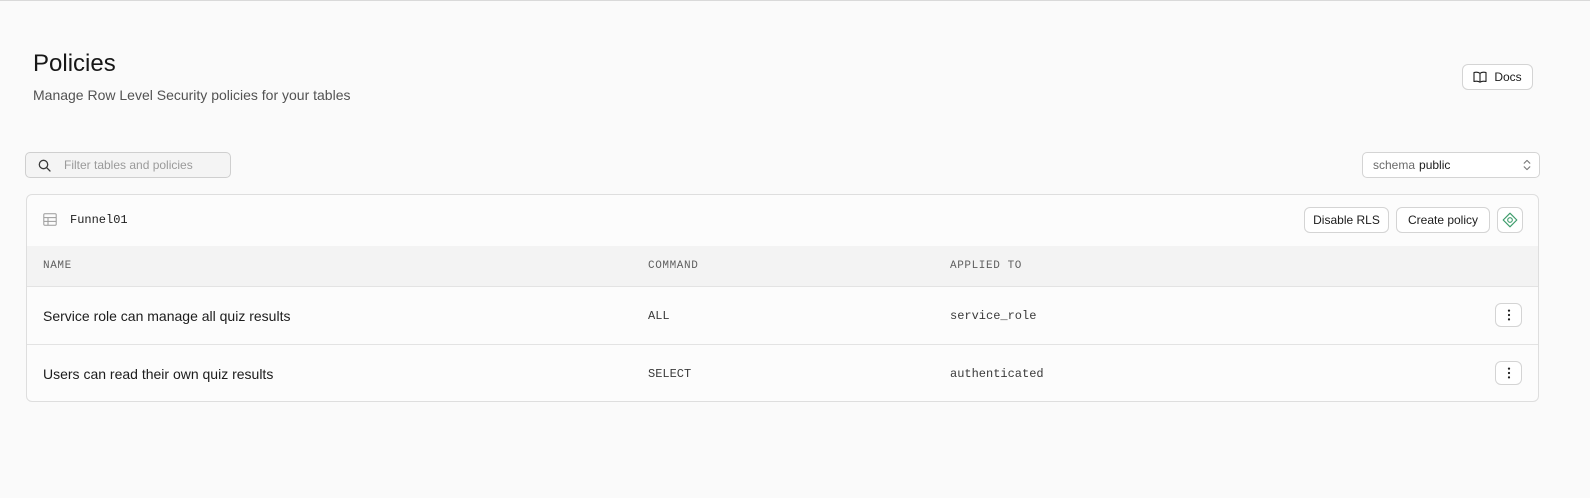  I want to click on policy-name: Users can read their own quiz results, so click(158, 374).